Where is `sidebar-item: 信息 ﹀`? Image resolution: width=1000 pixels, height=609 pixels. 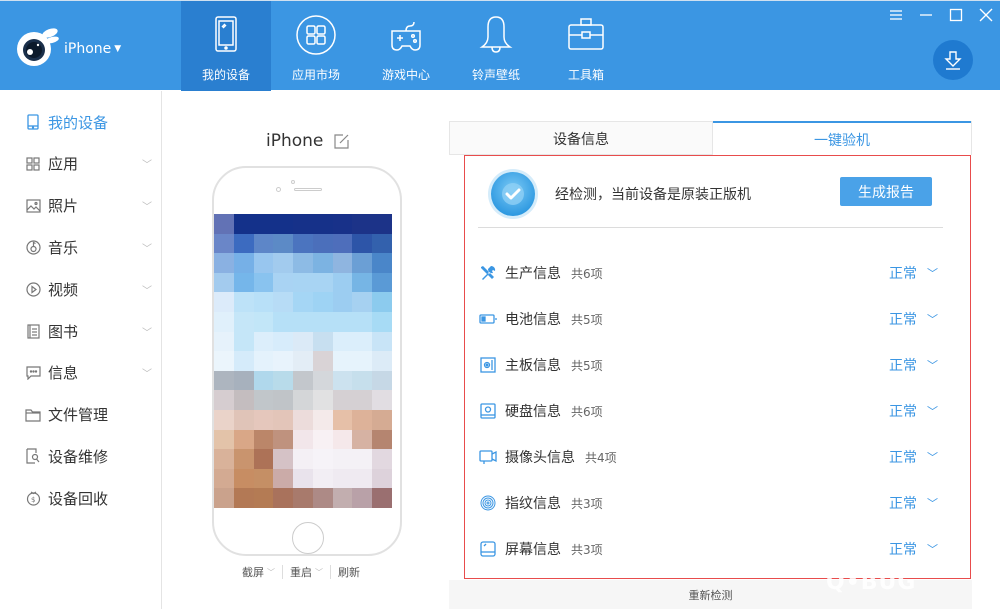
sidebar-item: 信息 ﹀ is located at coordinates (81, 373).